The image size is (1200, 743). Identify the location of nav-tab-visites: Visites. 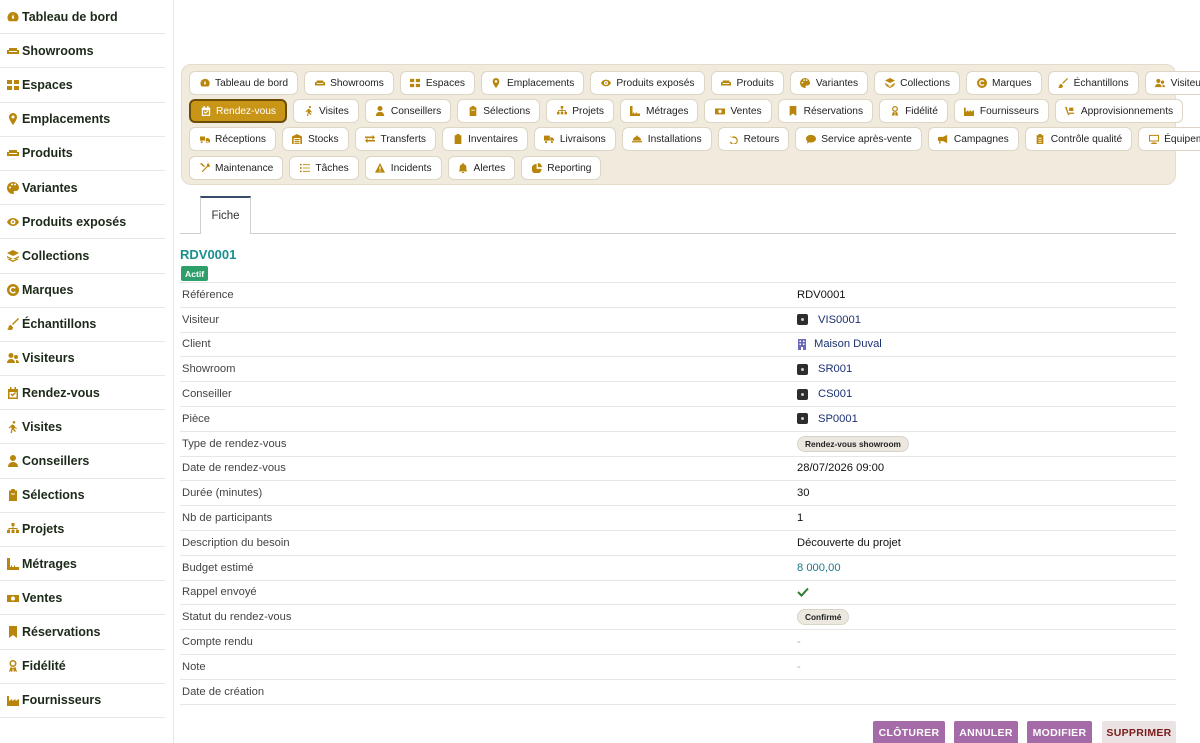
(326, 111).